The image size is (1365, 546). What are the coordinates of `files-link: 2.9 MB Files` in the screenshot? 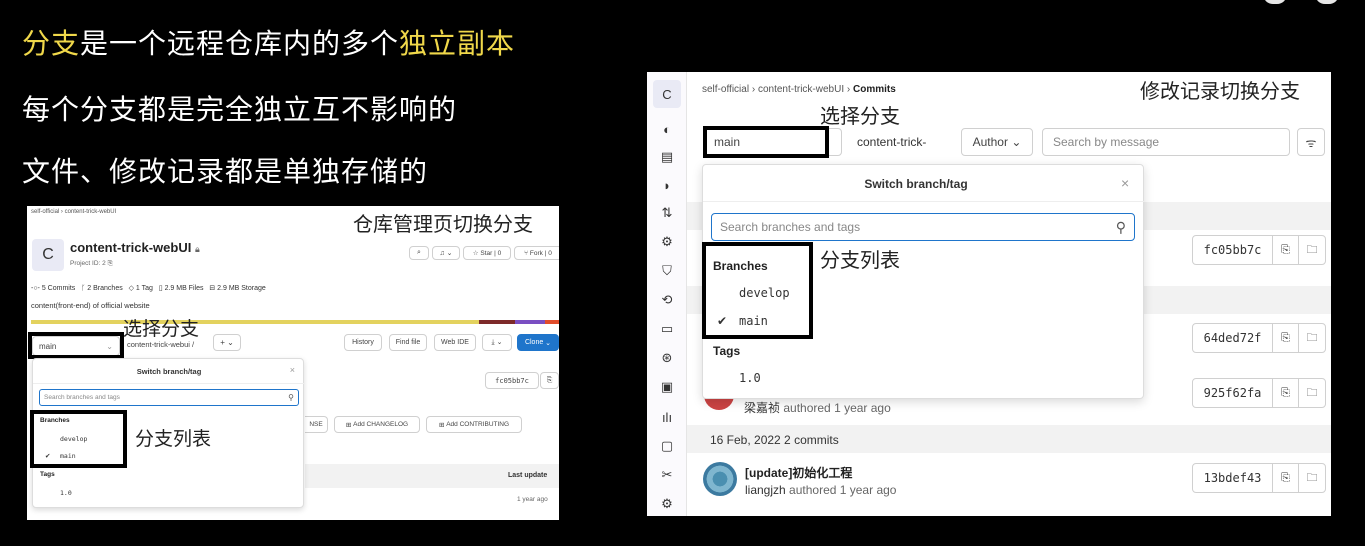 It's located at (184, 288).